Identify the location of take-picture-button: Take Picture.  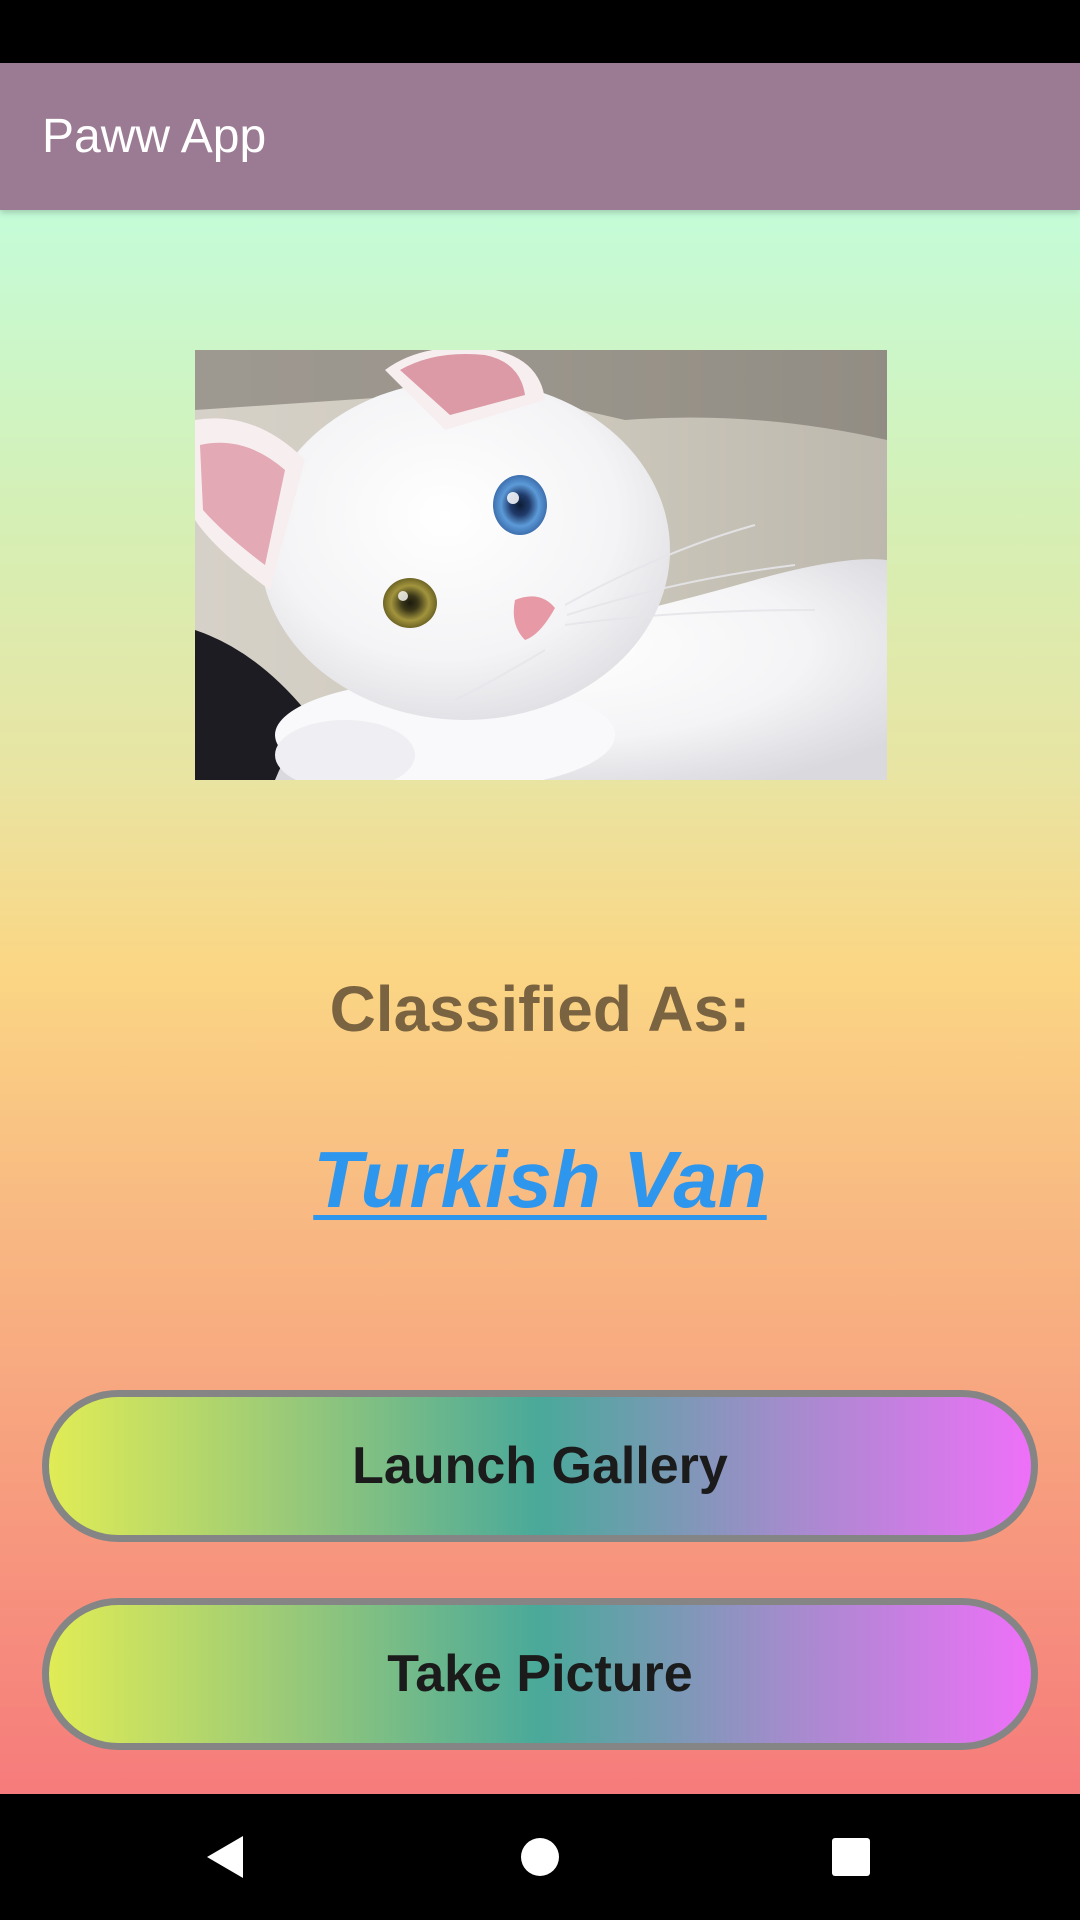
(540, 1674).